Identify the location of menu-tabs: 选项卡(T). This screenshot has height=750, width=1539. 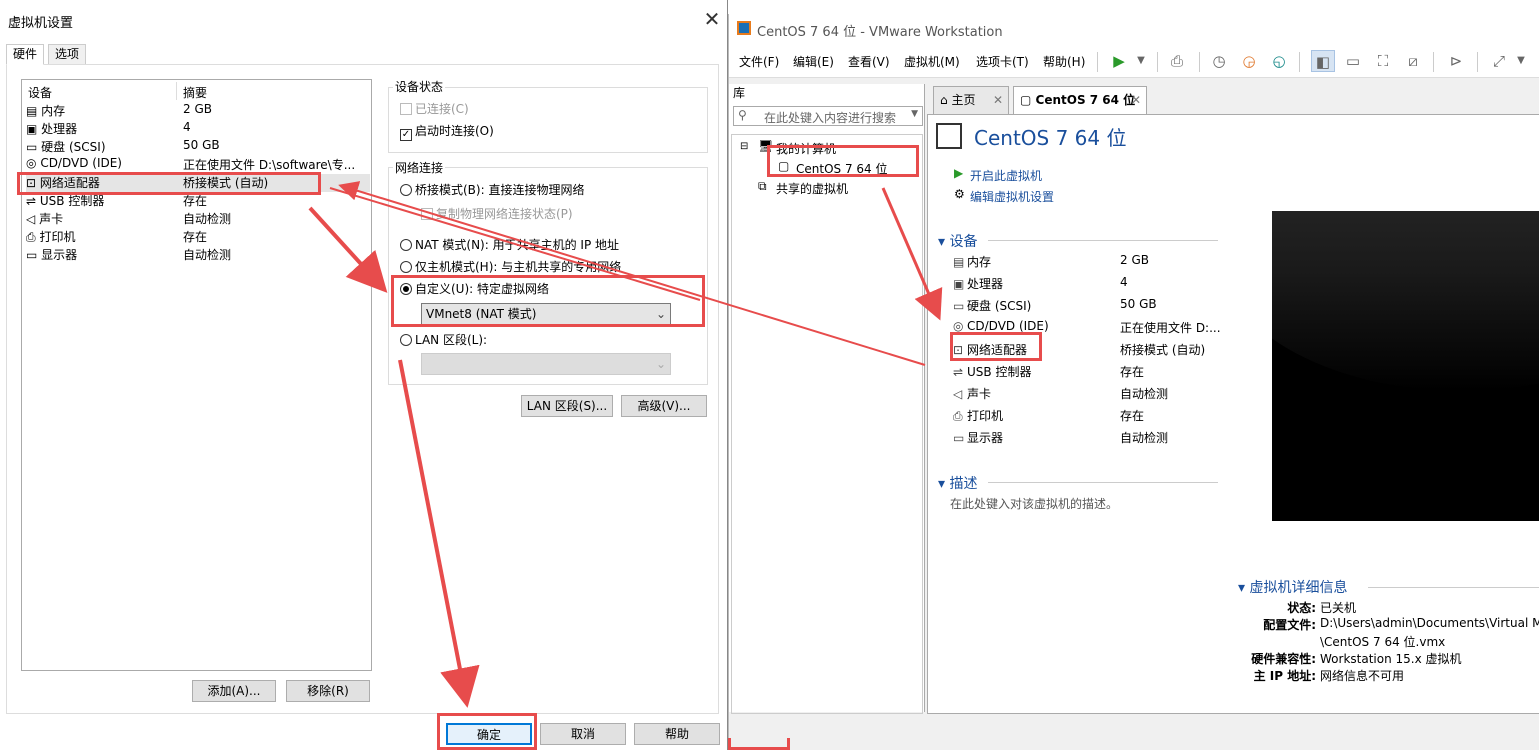
(1002, 61).